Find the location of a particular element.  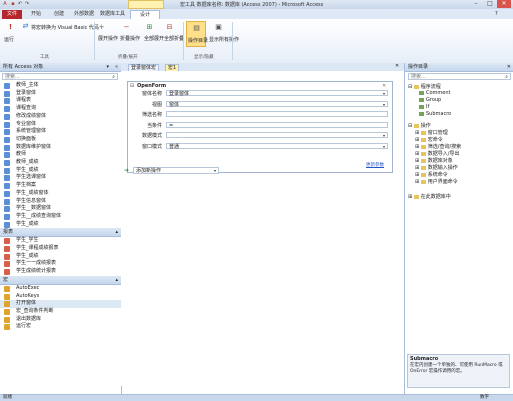

nav-item: 学生成绩统计报表 is located at coordinates (60, 272).